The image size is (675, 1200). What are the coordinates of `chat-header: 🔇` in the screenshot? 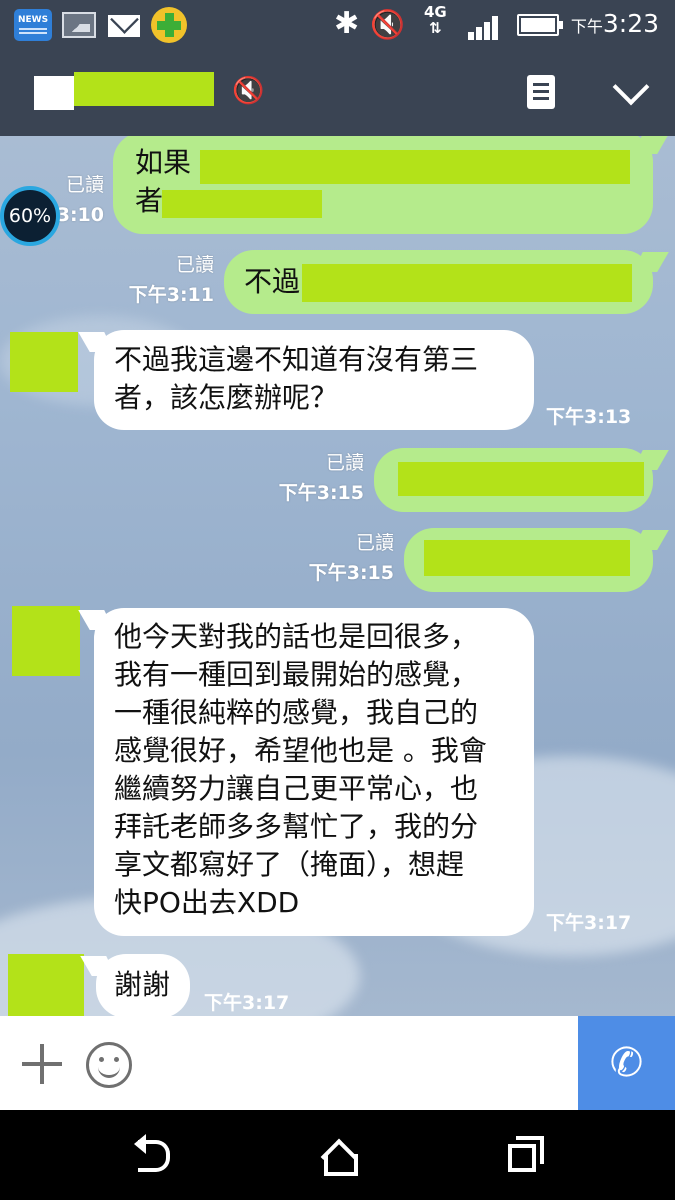 It's located at (337, 92).